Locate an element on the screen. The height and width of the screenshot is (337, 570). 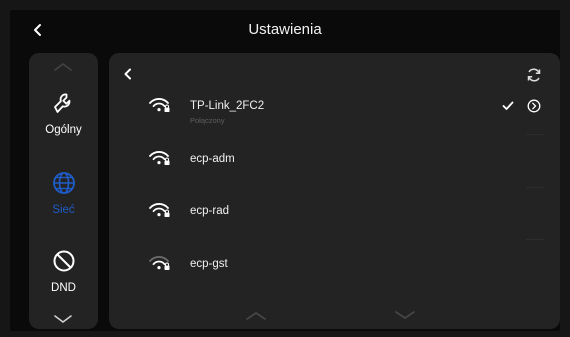
chevron-right-circle-icon is located at coordinates (534, 106).